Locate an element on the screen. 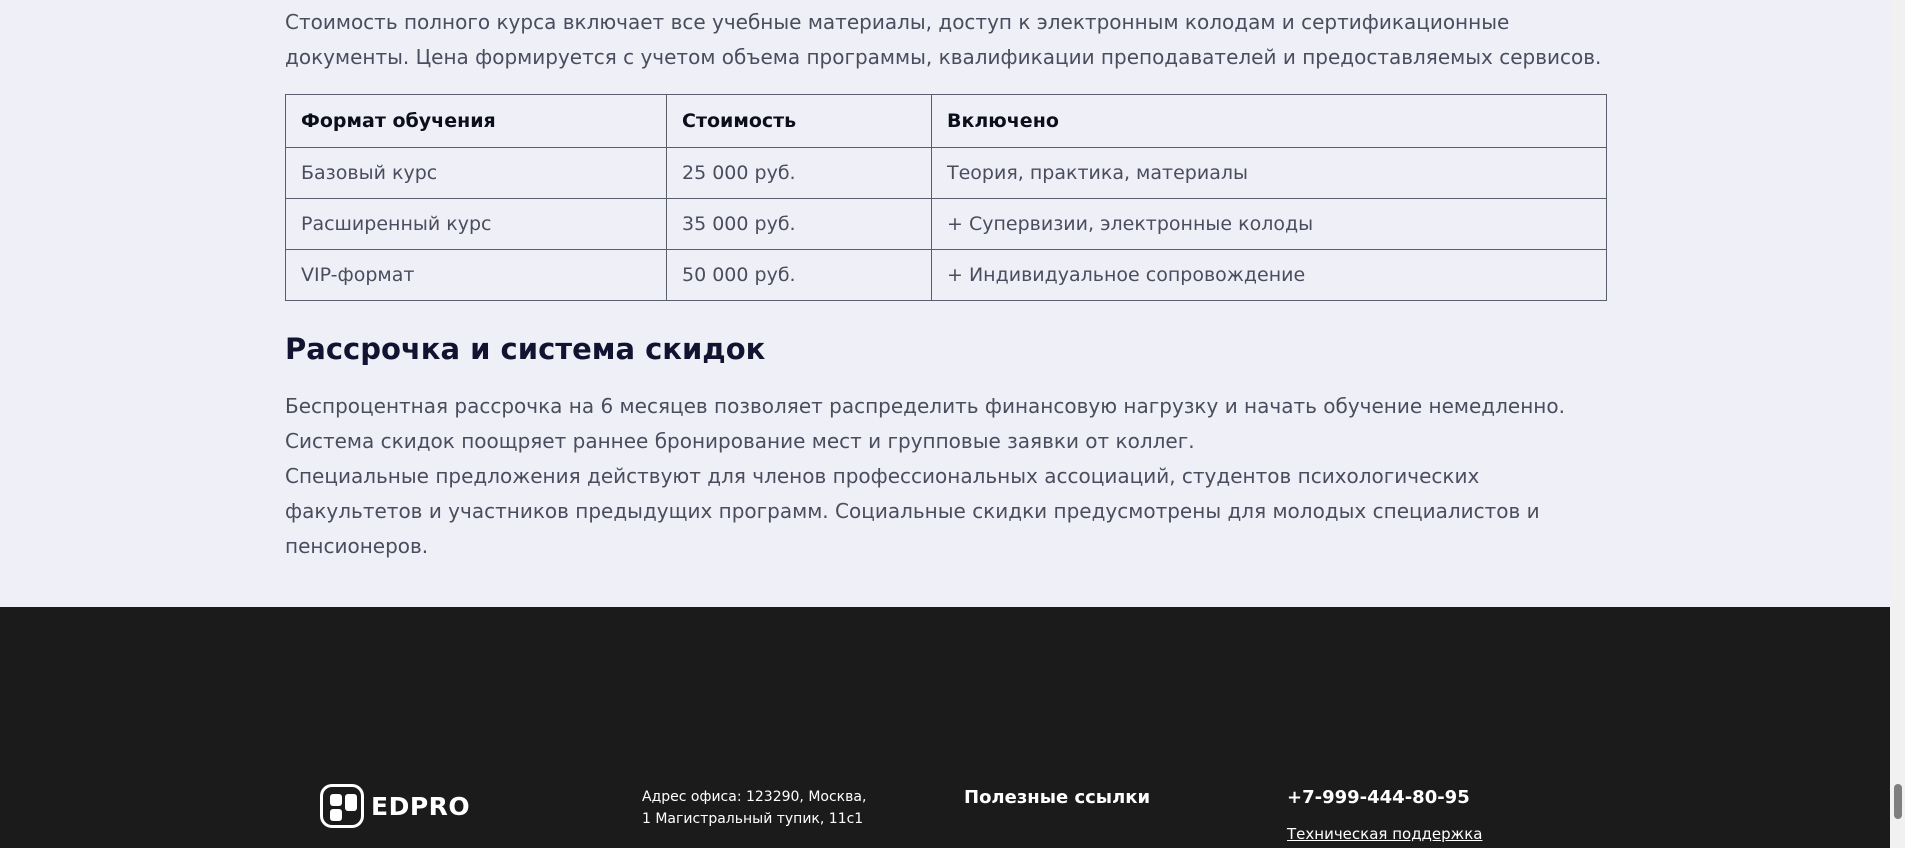  tech-support-link: Техническая поддержка is located at coordinates (1384, 834).